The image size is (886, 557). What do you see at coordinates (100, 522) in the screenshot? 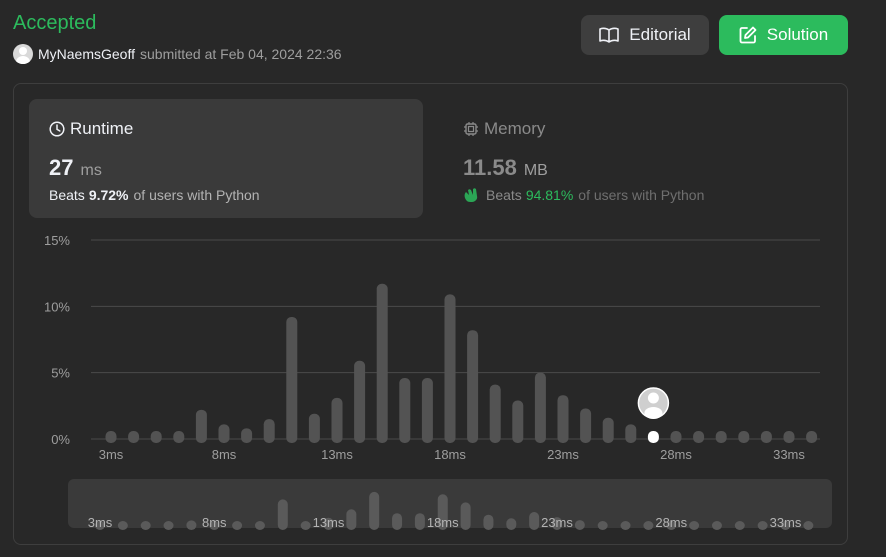
I see `overview-tick-label: 3ms` at bounding box center [100, 522].